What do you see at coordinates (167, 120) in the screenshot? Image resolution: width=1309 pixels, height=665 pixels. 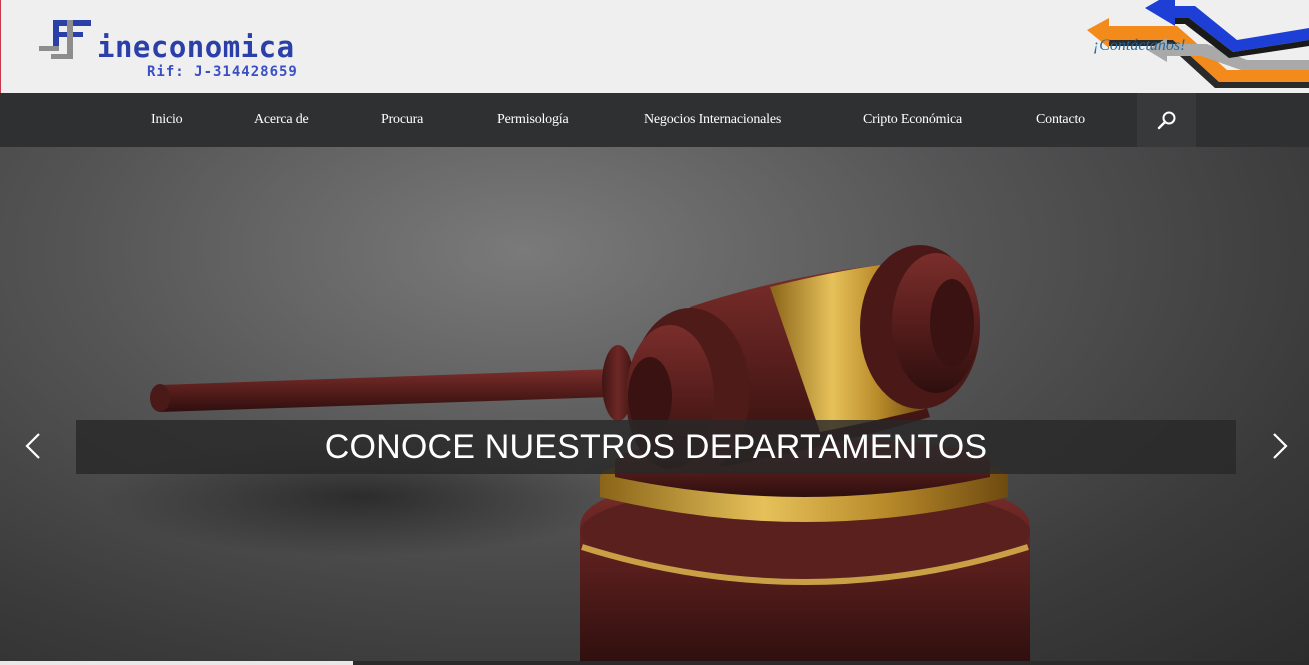 I see `nav-item-inicio: Inicio` at bounding box center [167, 120].